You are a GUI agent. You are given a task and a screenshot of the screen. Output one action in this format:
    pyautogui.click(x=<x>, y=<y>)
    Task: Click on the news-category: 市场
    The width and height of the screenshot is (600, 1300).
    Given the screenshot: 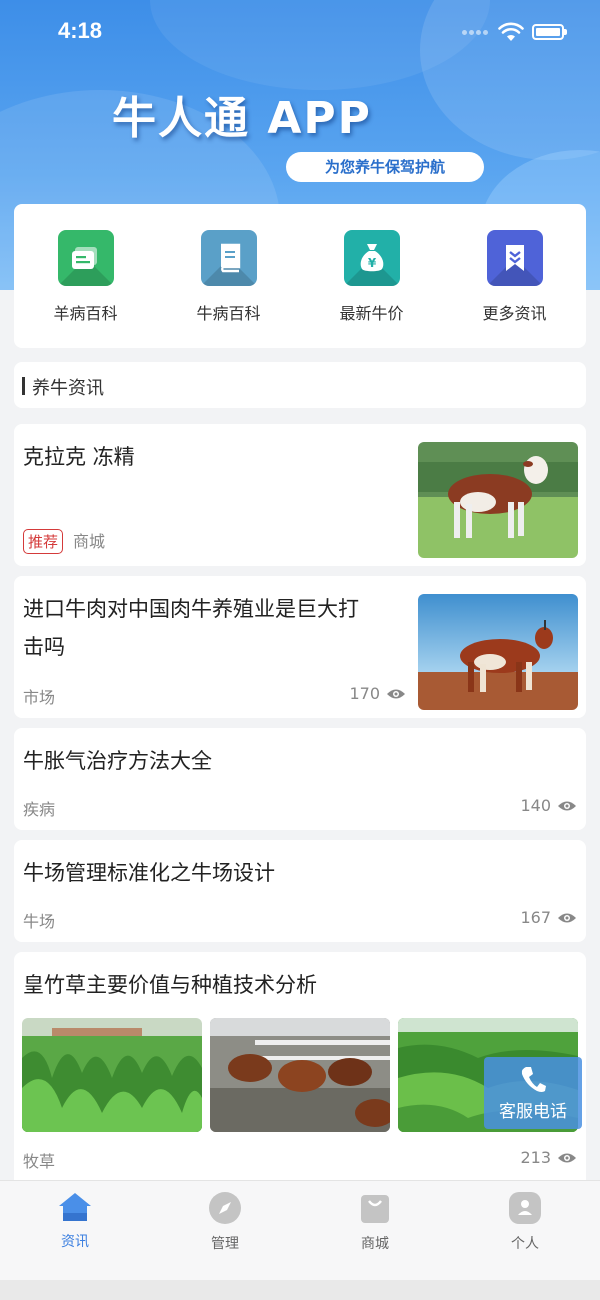 What is the action you would take?
    pyautogui.click(x=39, y=697)
    